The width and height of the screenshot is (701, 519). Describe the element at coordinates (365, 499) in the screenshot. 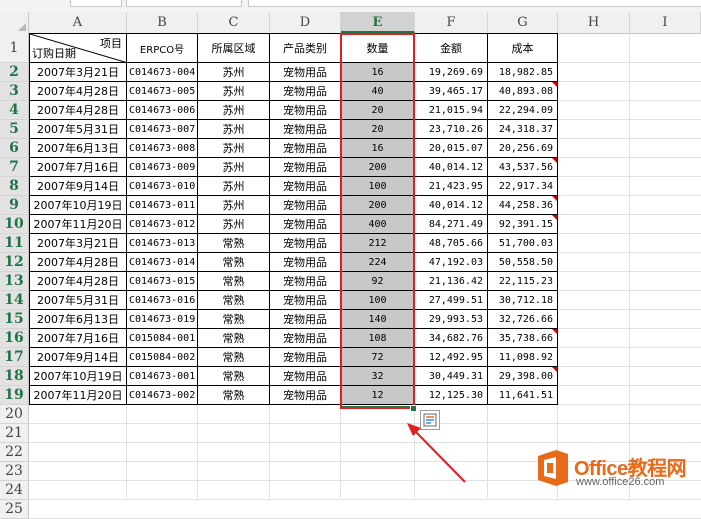

I see `gridline` at that location.